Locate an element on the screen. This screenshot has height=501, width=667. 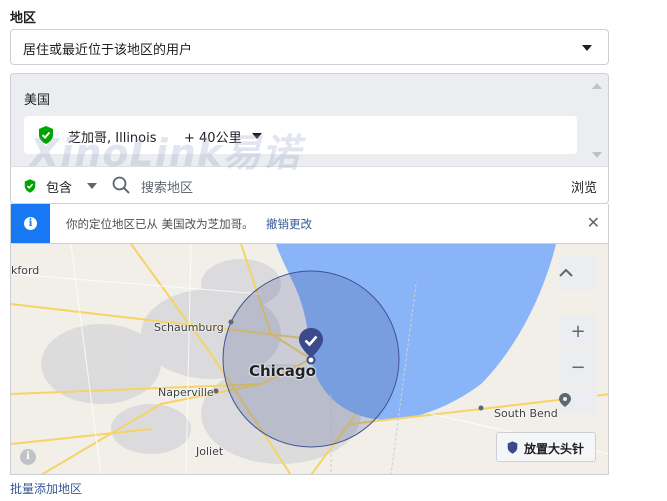
map-label-south-bend: South Bend is located at coordinates (526, 413).